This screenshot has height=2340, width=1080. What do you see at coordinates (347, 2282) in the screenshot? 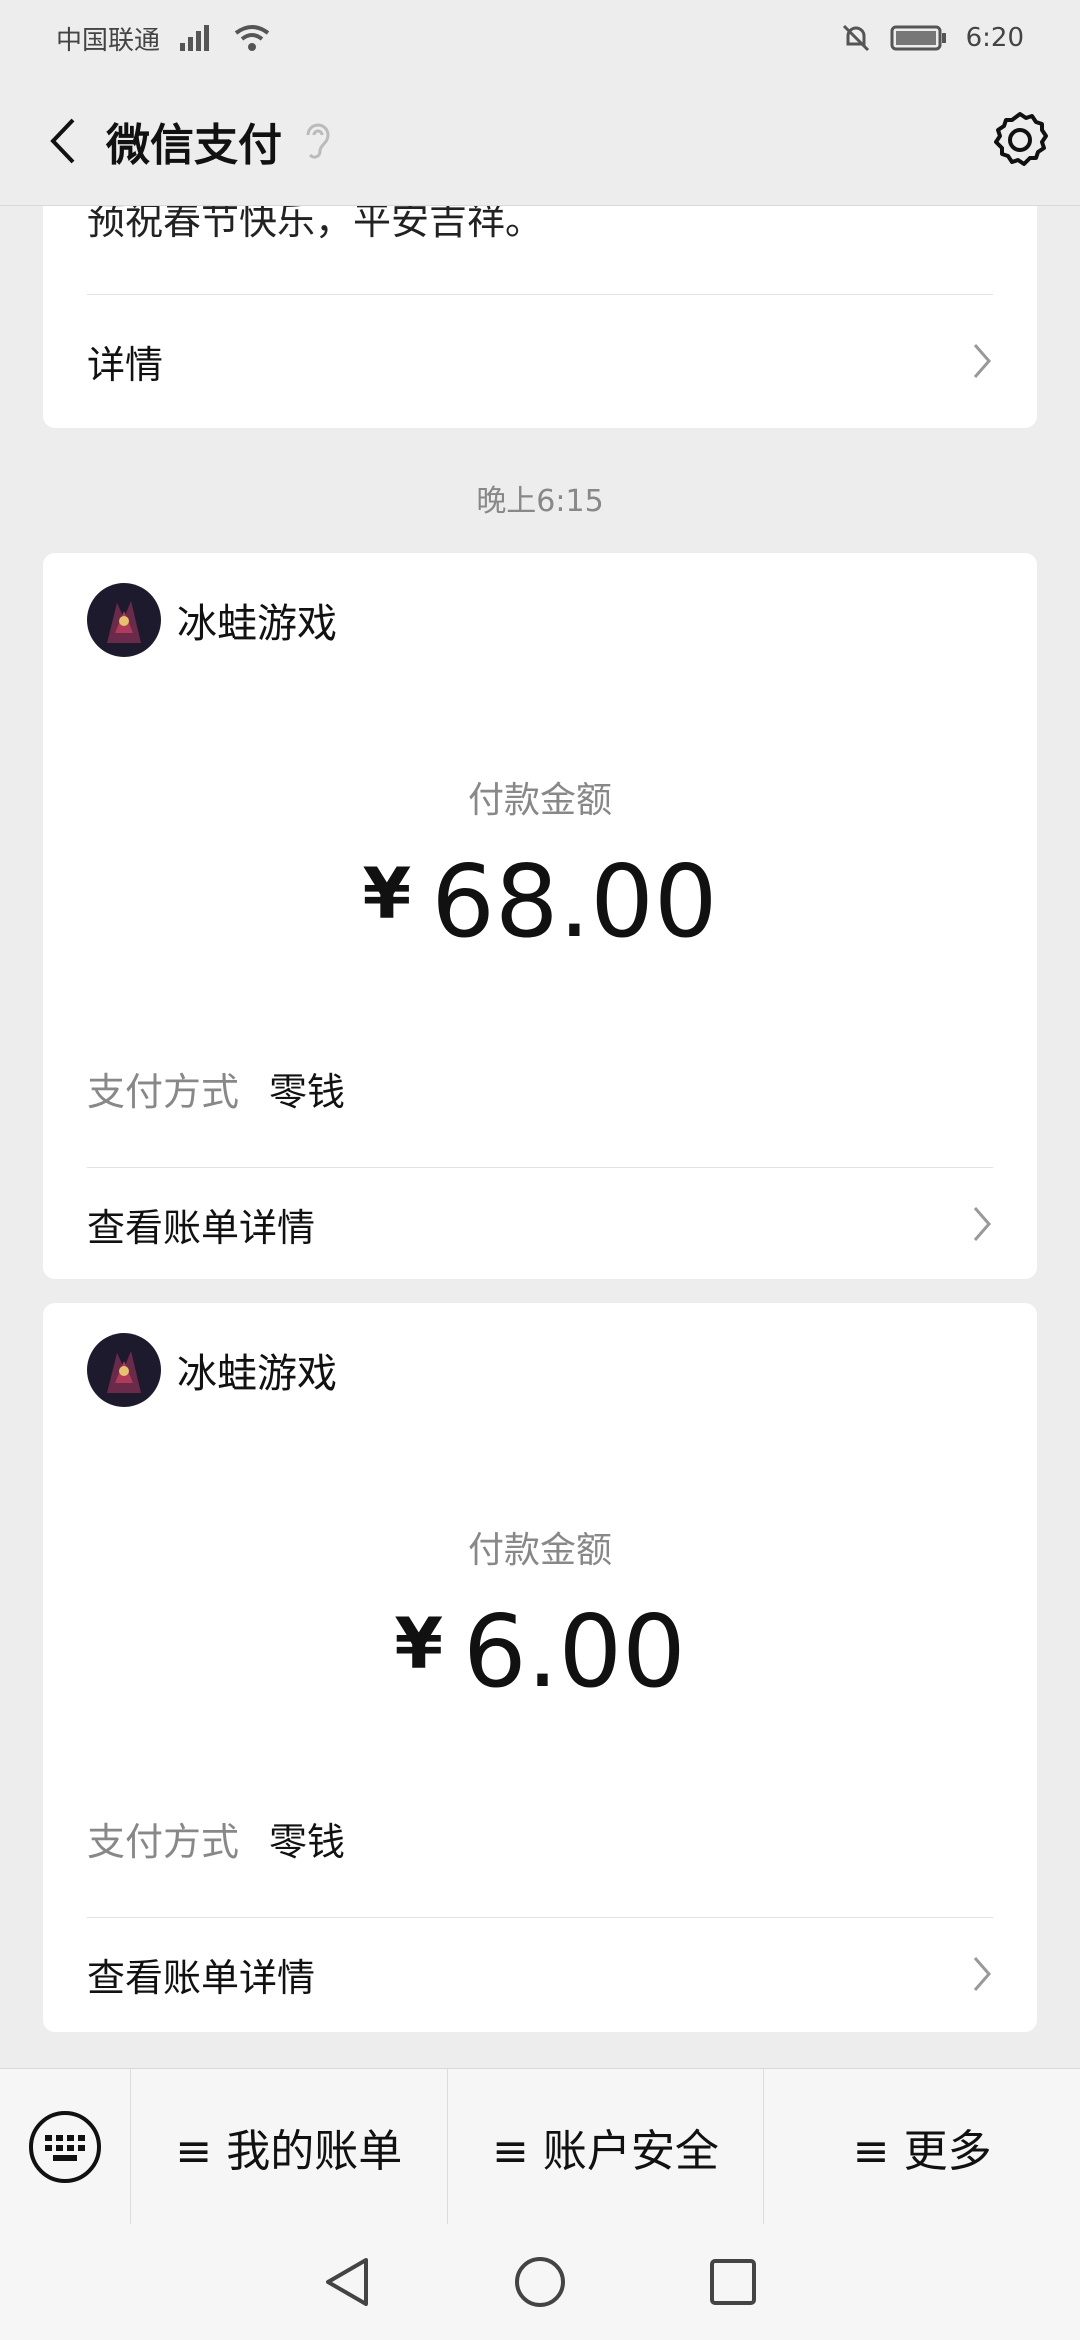
I see `nav-back-icon` at bounding box center [347, 2282].